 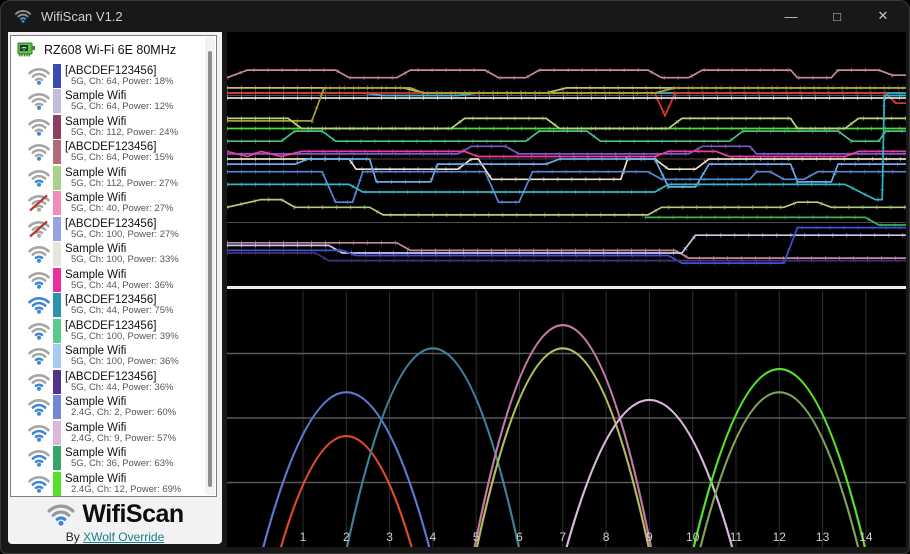 What do you see at coordinates (23, 16) in the screenshot?
I see `wifi-app-icon` at bounding box center [23, 16].